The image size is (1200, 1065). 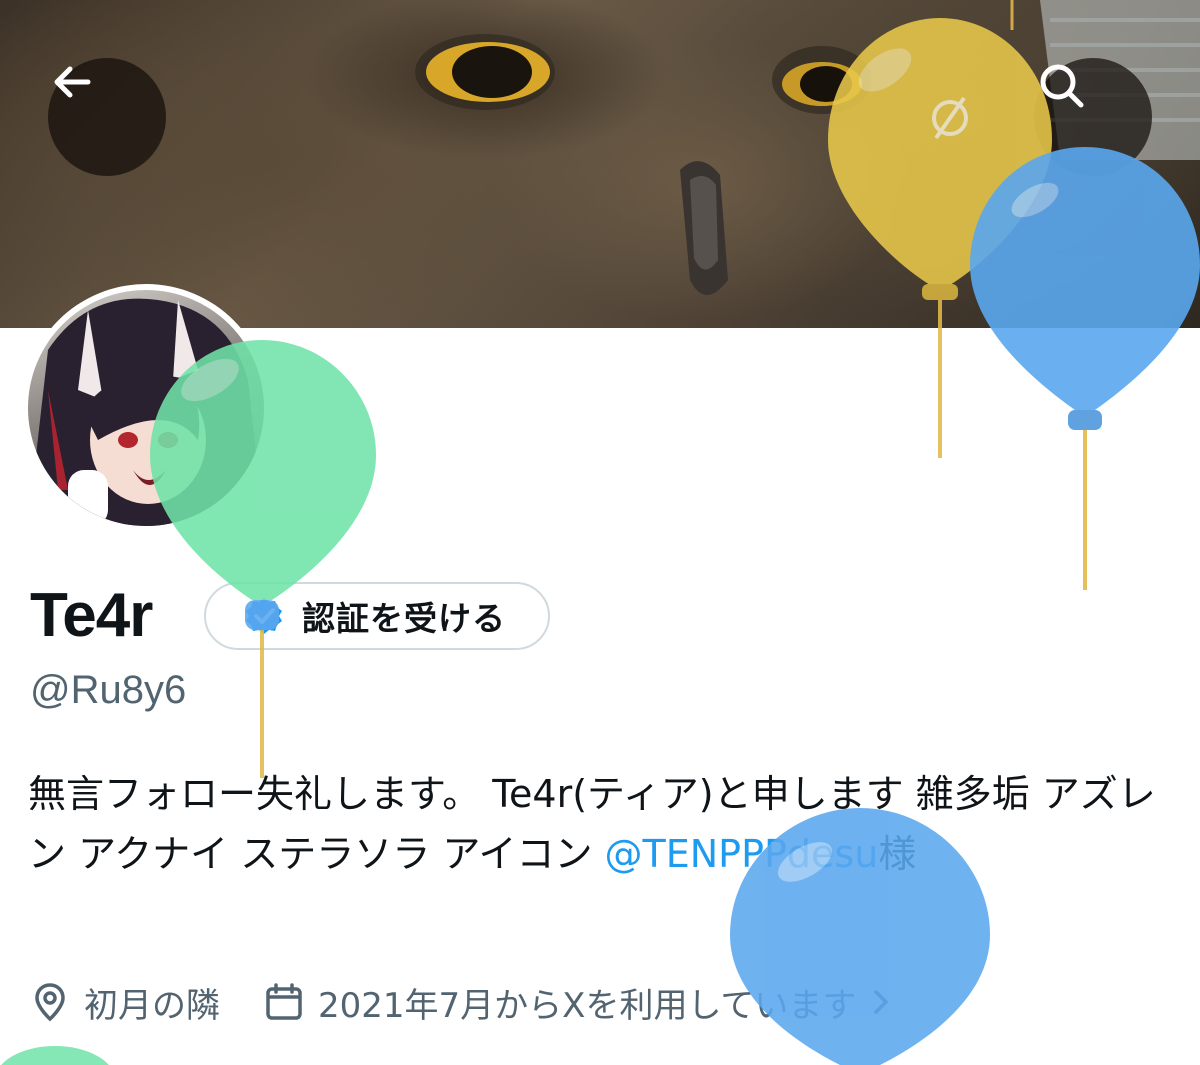 I want to click on avatar-image, so click(x=146, y=408).